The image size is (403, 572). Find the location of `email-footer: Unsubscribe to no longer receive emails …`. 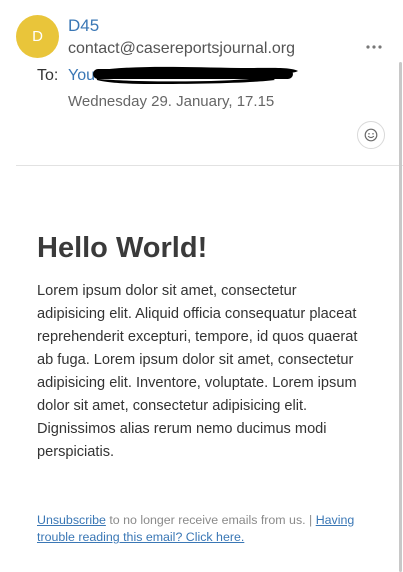

email-footer: Unsubscribe to no longer receive emails … is located at coordinates (202, 529).